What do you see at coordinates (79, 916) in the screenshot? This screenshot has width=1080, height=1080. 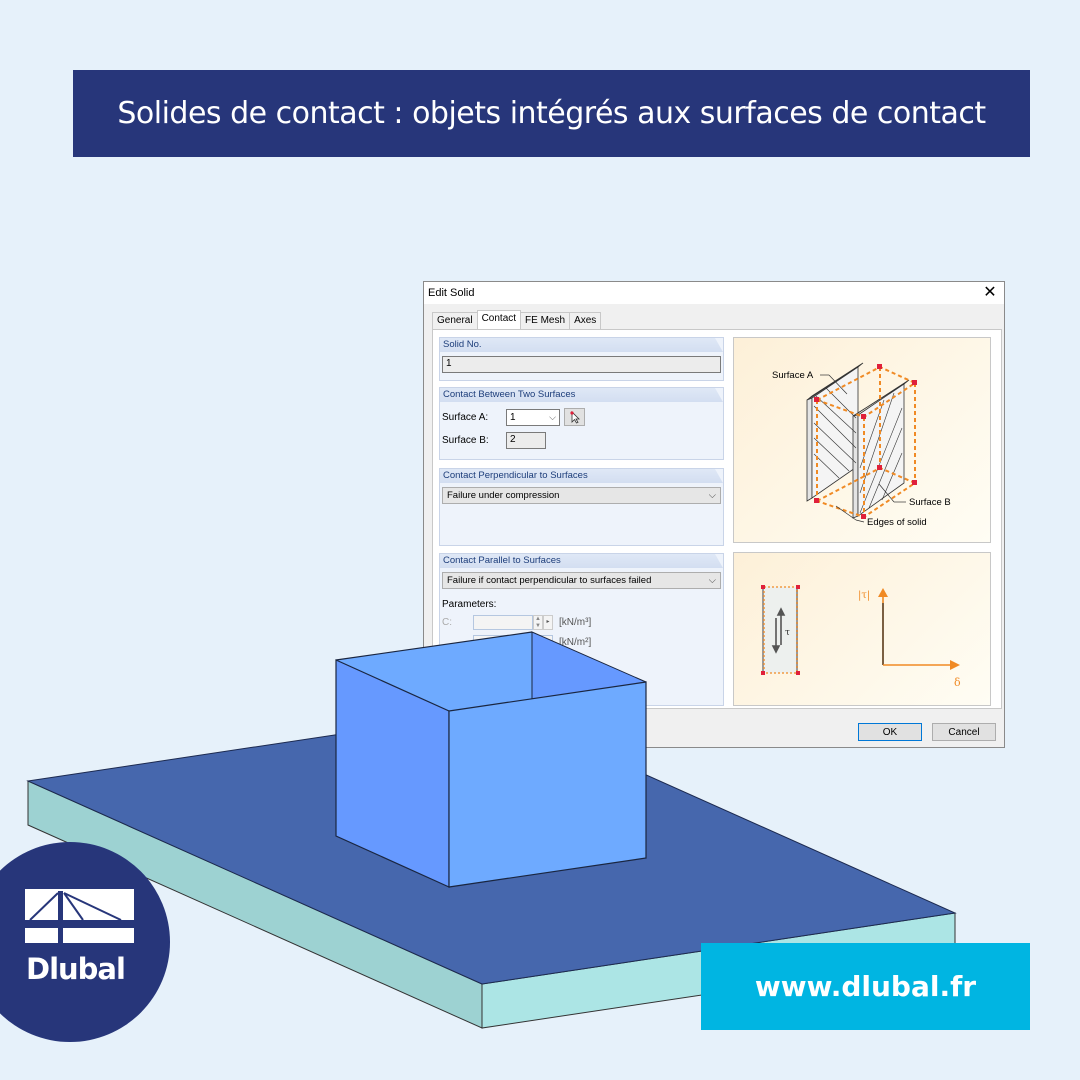 I see `bridge-logo-icon` at bounding box center [79, 916].